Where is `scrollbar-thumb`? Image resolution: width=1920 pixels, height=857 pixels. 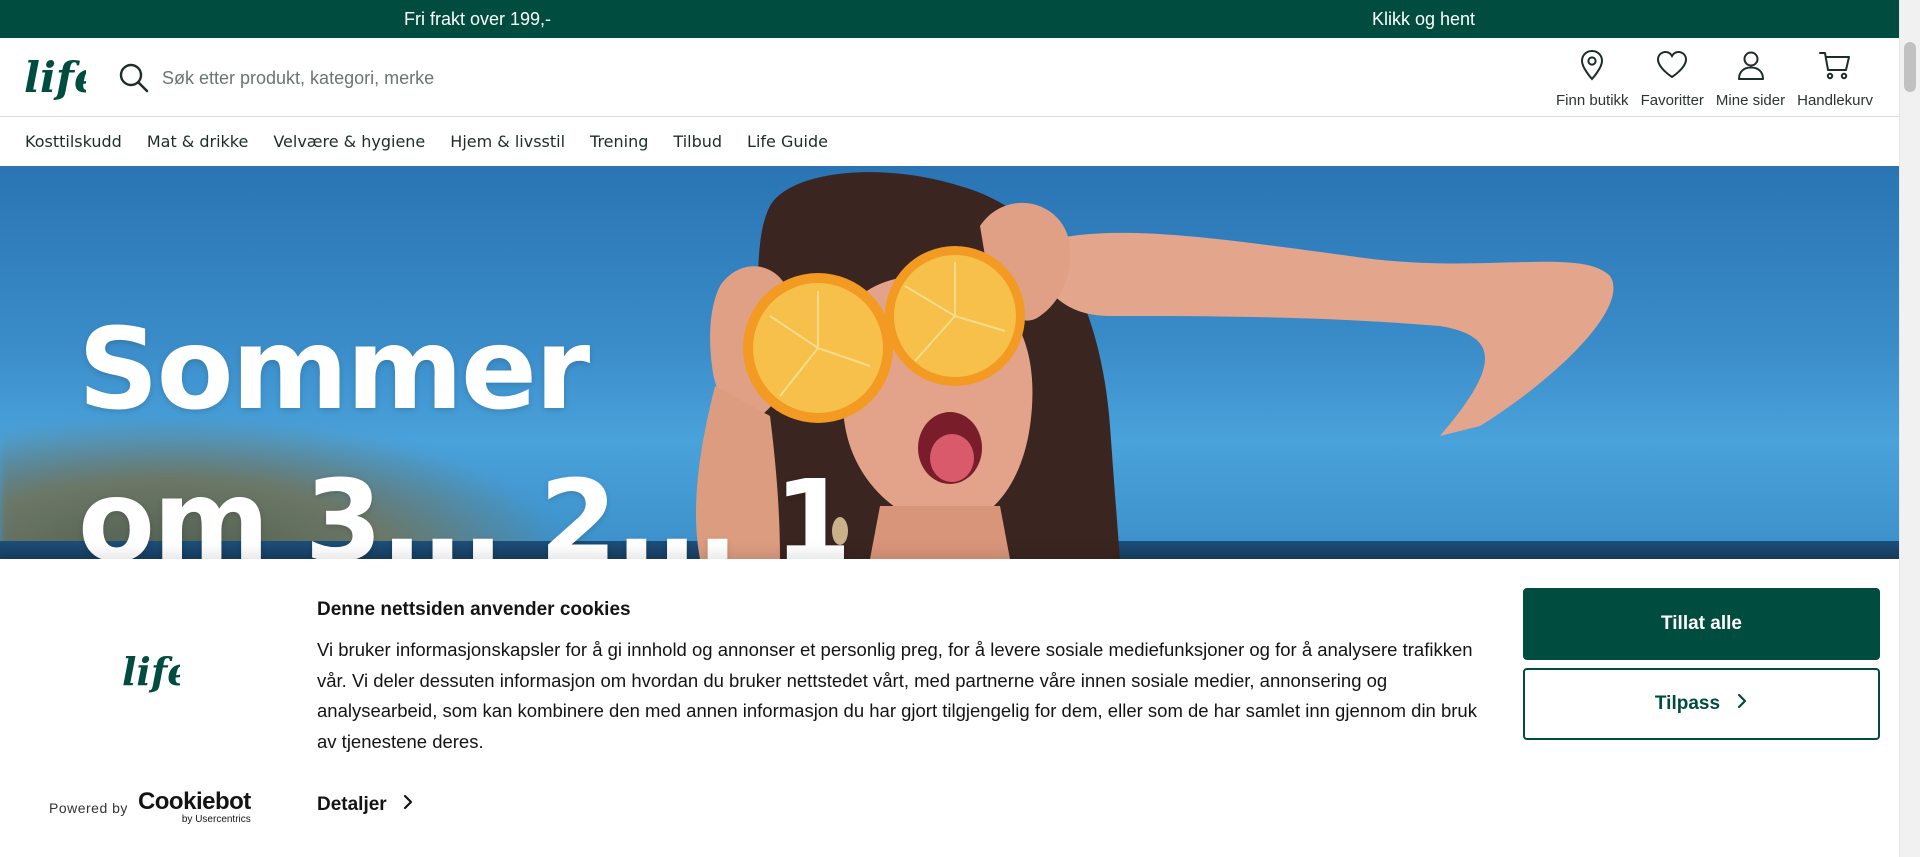 scrollbar-thumb is located at coordinates (1910, 67).